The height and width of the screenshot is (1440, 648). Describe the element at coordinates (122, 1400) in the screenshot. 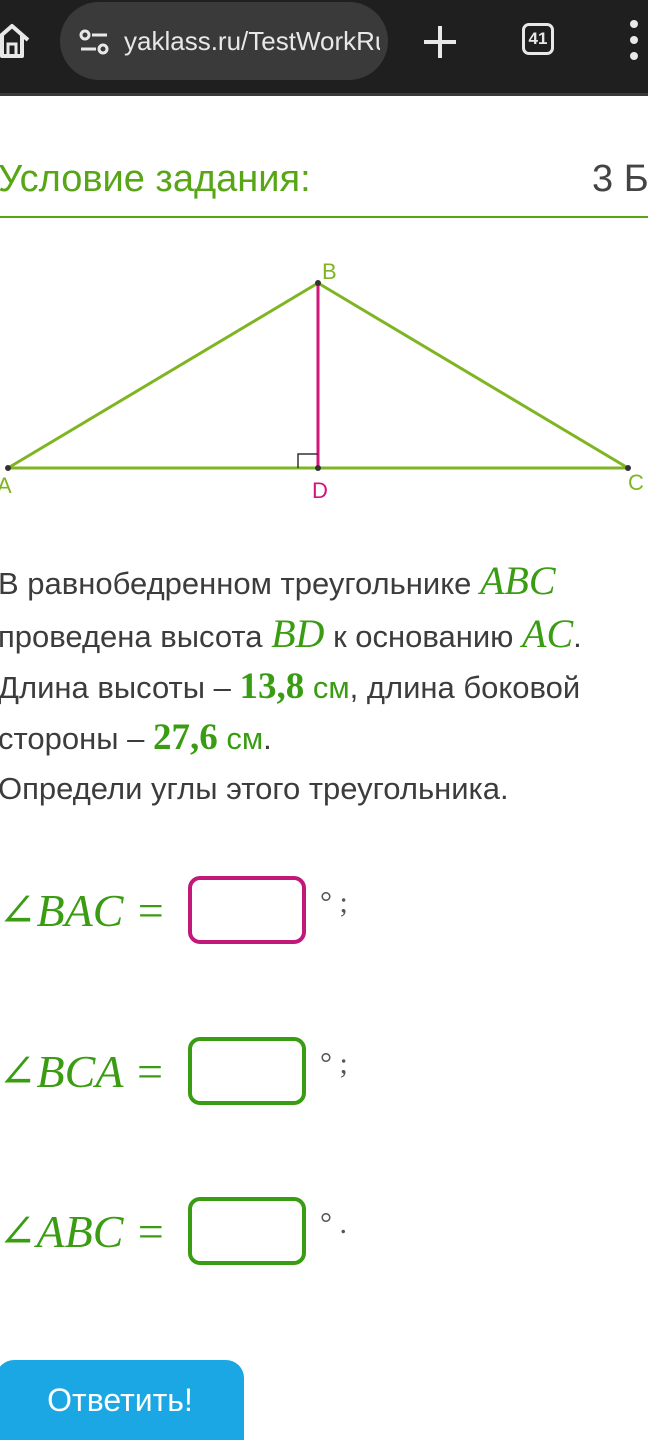

I see `submit-button: Ответить!` at that location.